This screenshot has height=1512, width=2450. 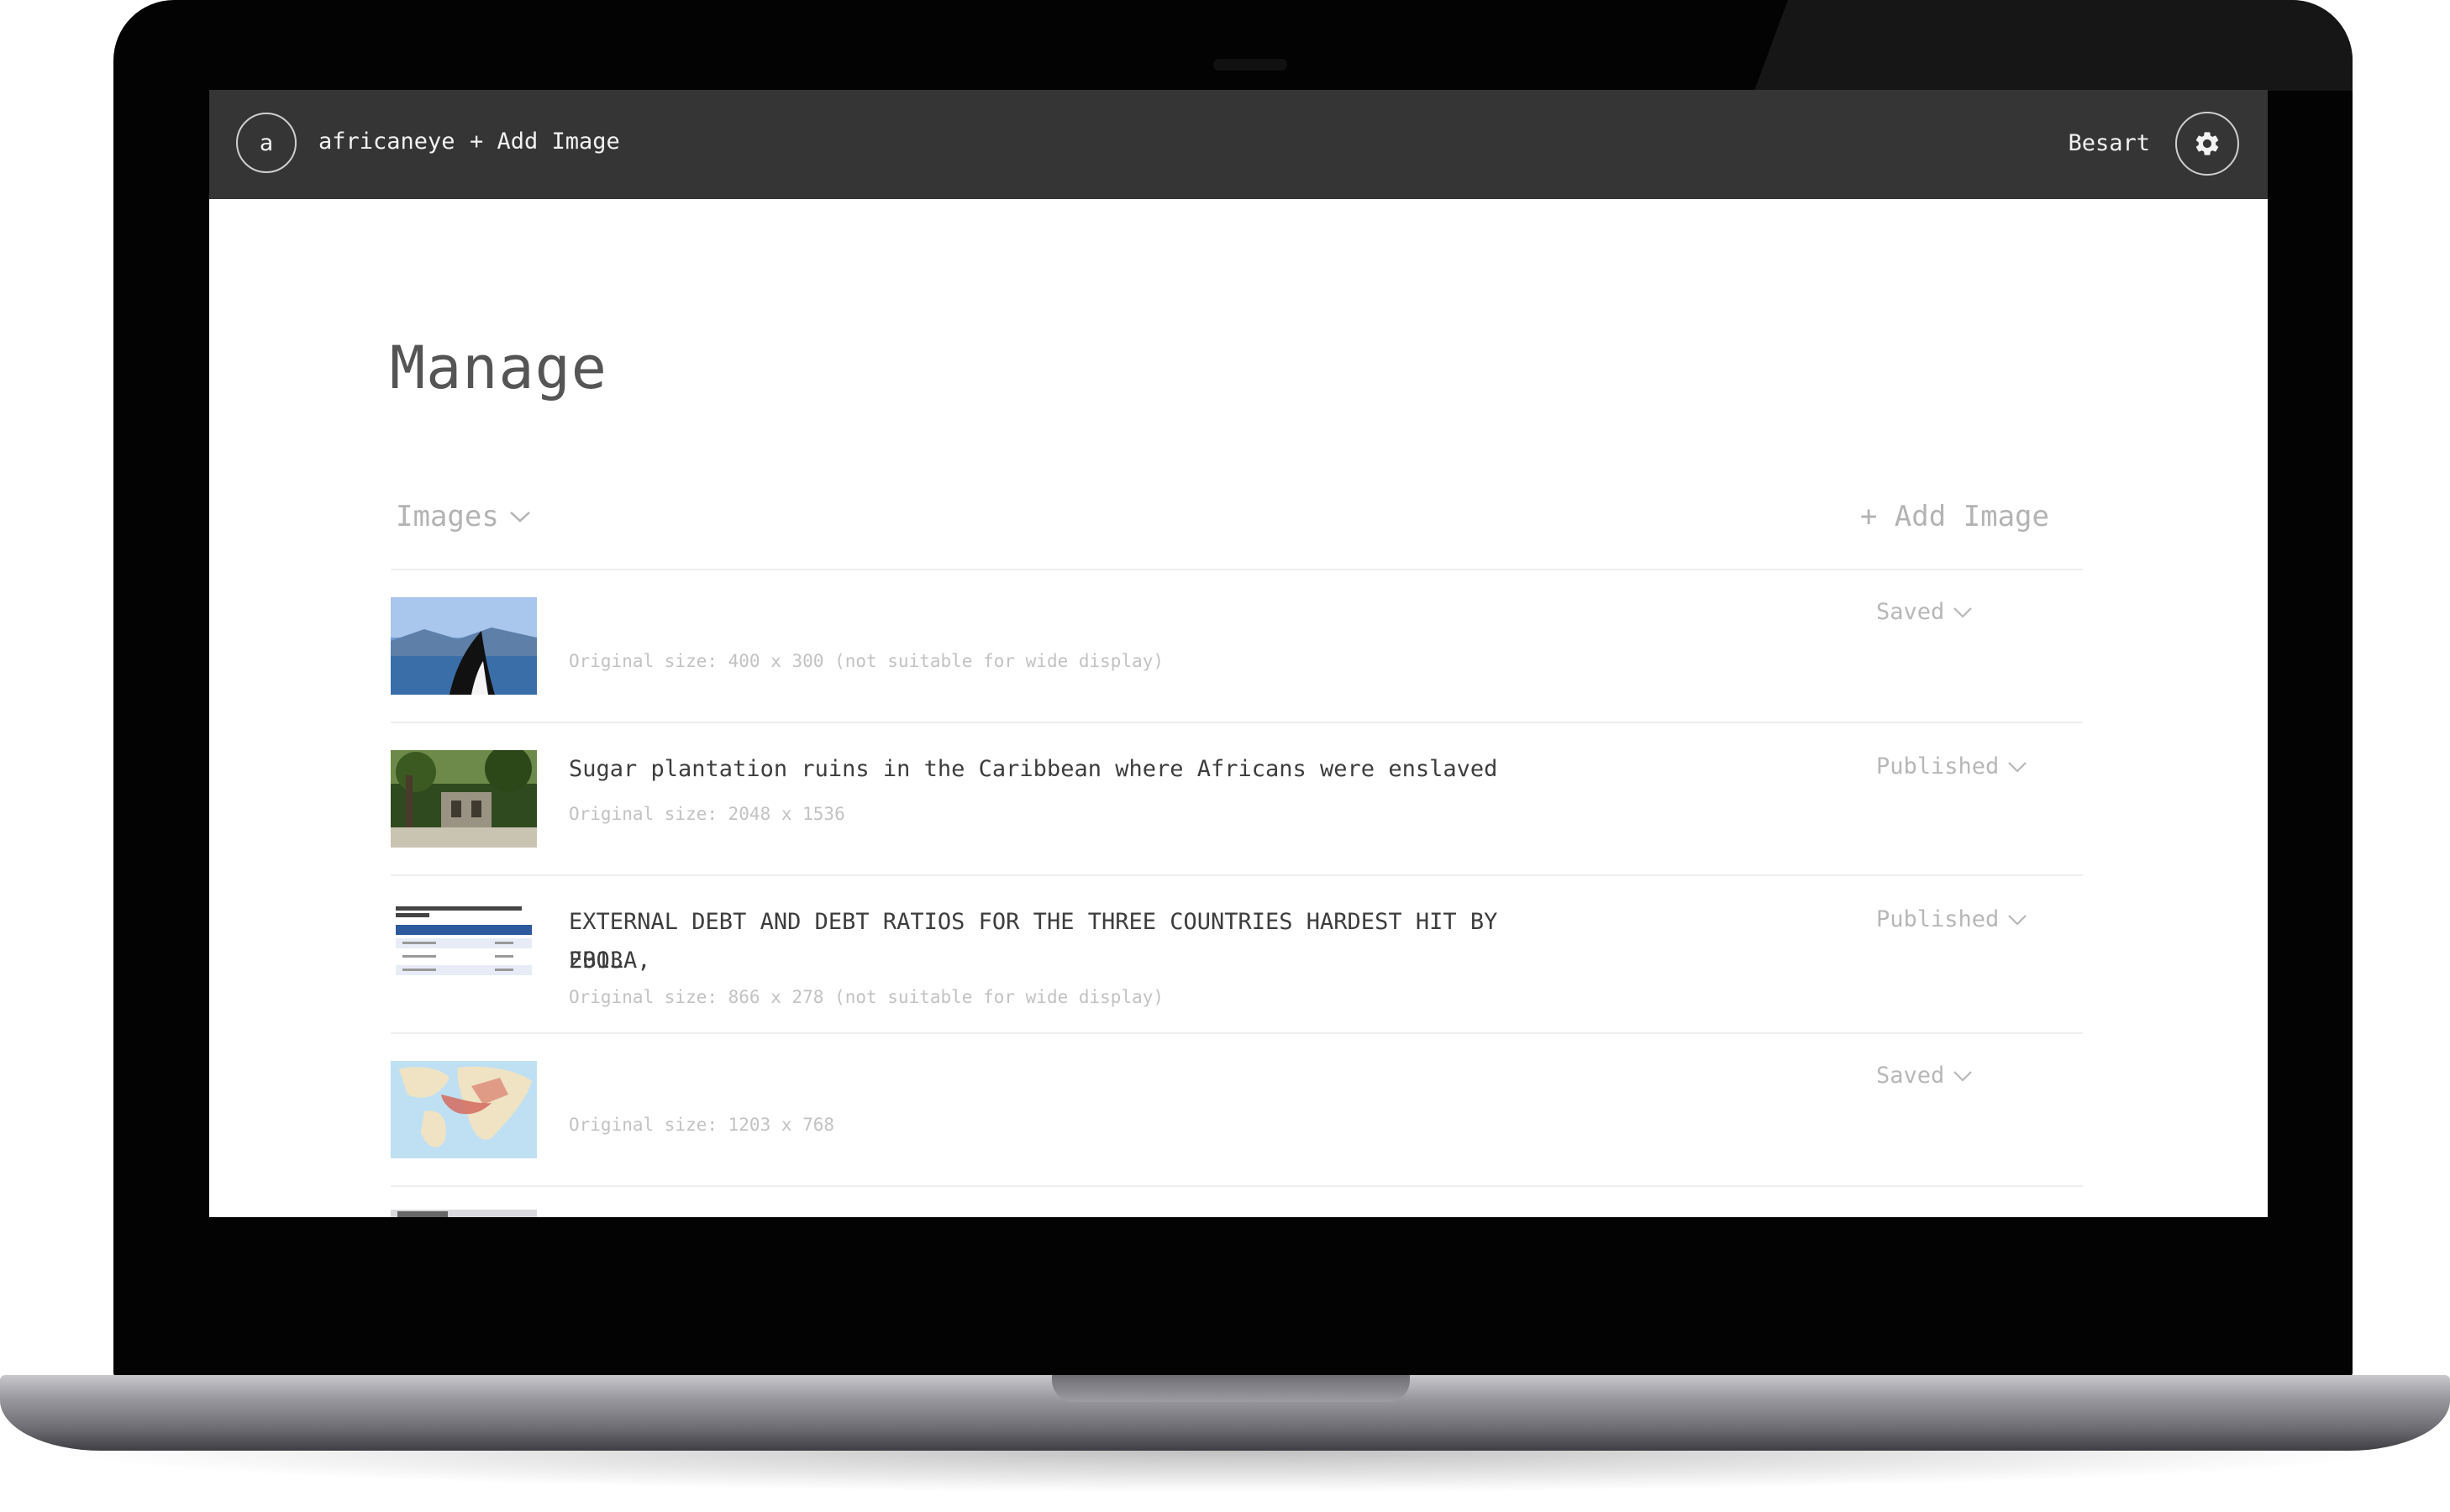 What do you see at coordinates (386, 142) in the screenshot?
I see `site-name-link: africaneye` at bounding box center [386, 142].